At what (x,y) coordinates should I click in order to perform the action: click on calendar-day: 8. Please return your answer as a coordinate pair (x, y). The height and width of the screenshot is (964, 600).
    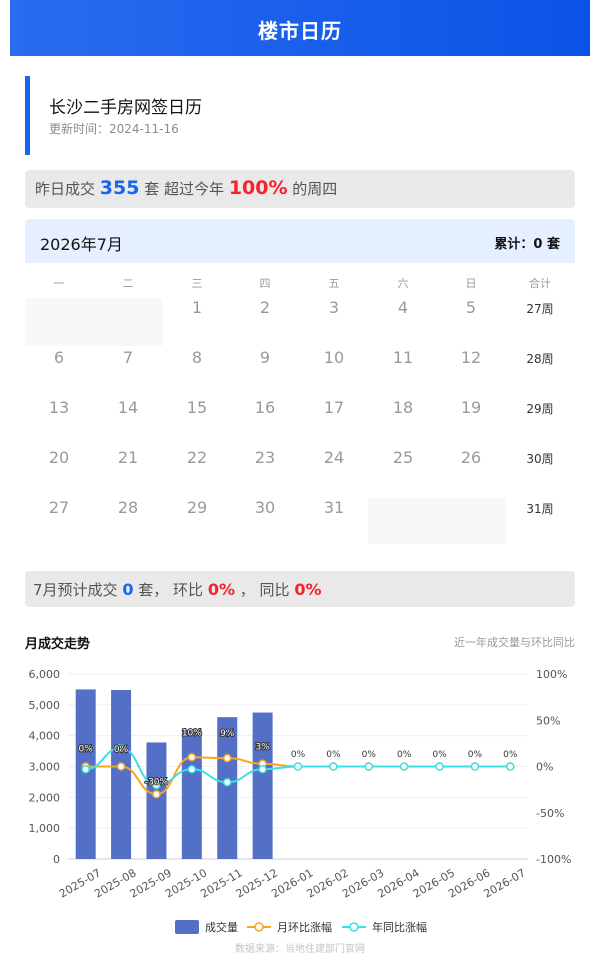
    Looking at the image, I should click on (197, 357).